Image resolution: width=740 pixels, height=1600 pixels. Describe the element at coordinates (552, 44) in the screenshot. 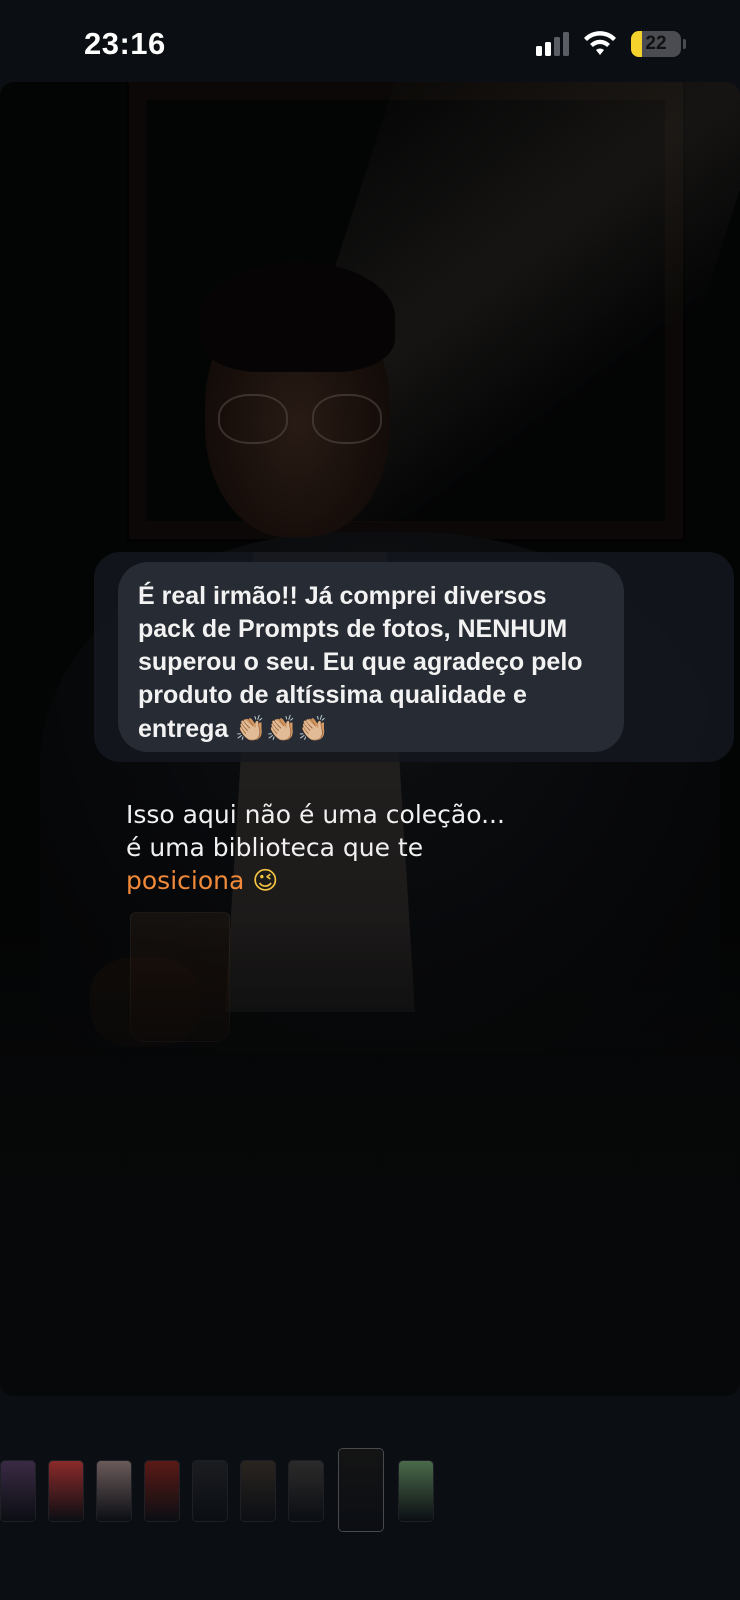

I see `cellular-signal-icon` at that location.